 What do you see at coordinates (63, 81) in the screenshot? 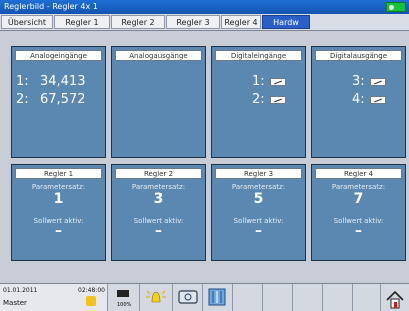
I see `analog-in-1-value: 34,413` at bounding box center [63, 81].